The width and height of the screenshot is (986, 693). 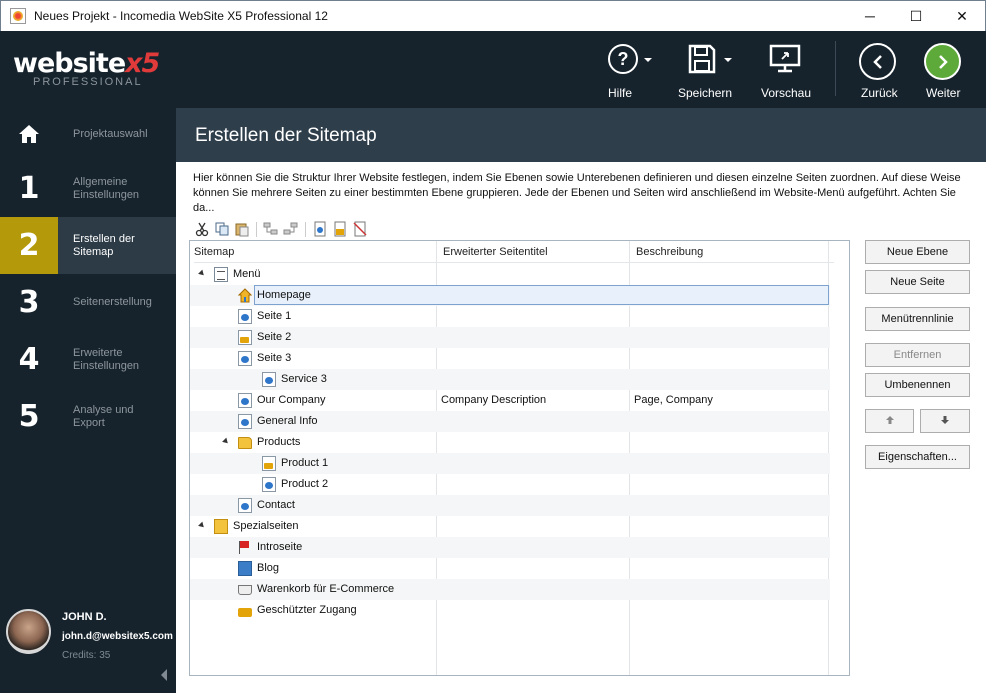 What do you see at coordinates (307, 610) in the screenshot?
I see `tree-item-label: Geschützter Zugang` at bounding box center [307, 610].